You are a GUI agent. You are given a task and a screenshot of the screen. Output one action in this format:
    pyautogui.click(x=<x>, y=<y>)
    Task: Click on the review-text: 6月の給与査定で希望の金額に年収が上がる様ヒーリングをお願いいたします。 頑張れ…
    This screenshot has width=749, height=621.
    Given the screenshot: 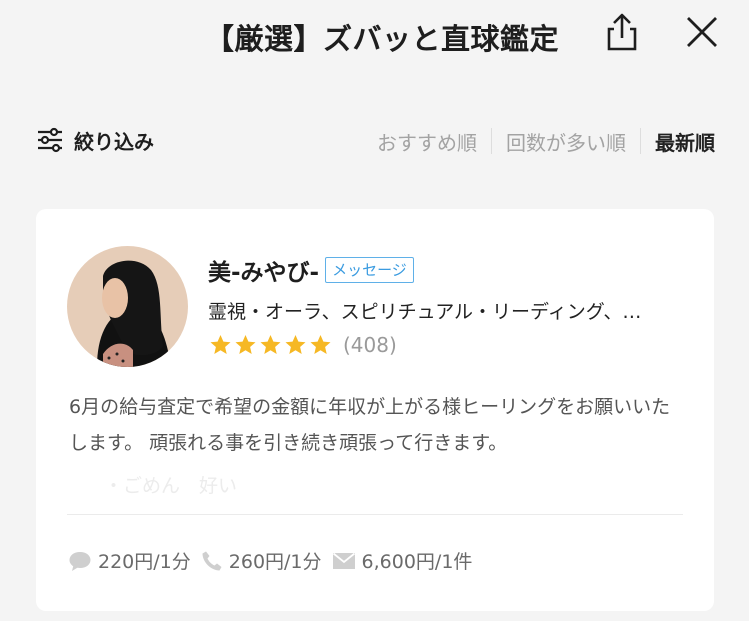 What is the action you would take?
    pyautogui.click(x=370, y=425)
    